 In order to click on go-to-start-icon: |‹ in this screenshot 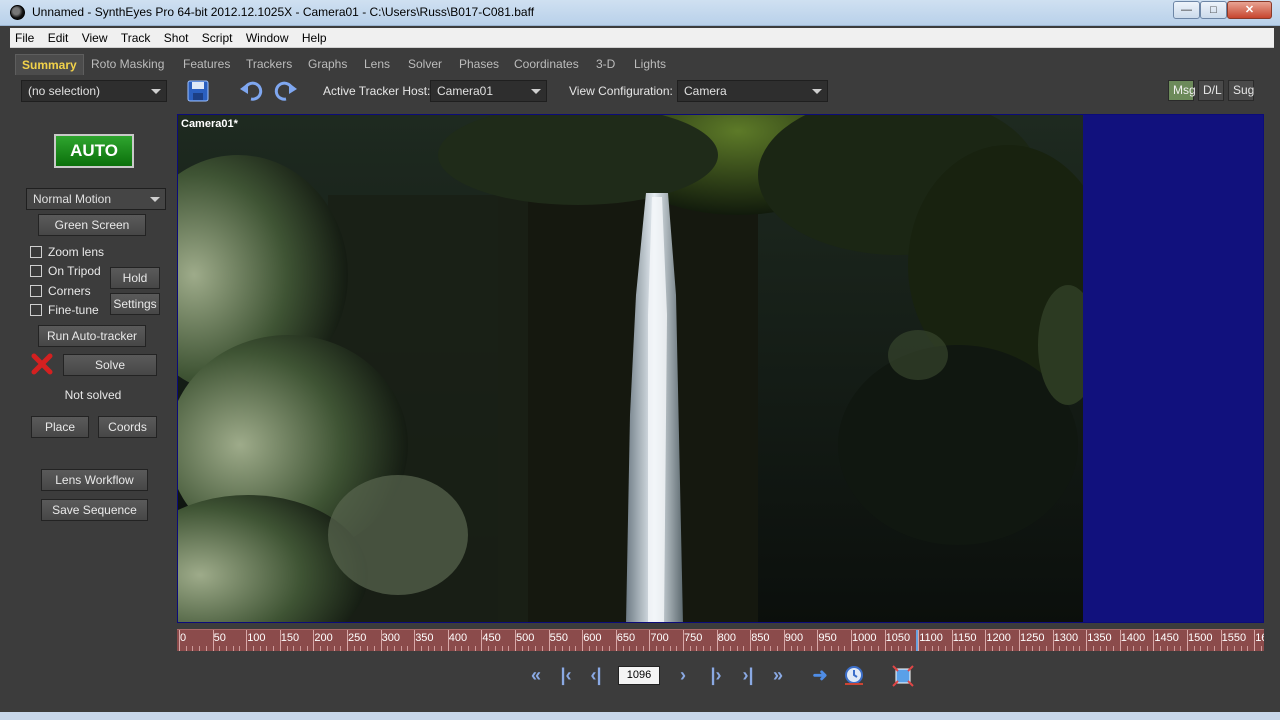, I will do `click(566, 675)`.